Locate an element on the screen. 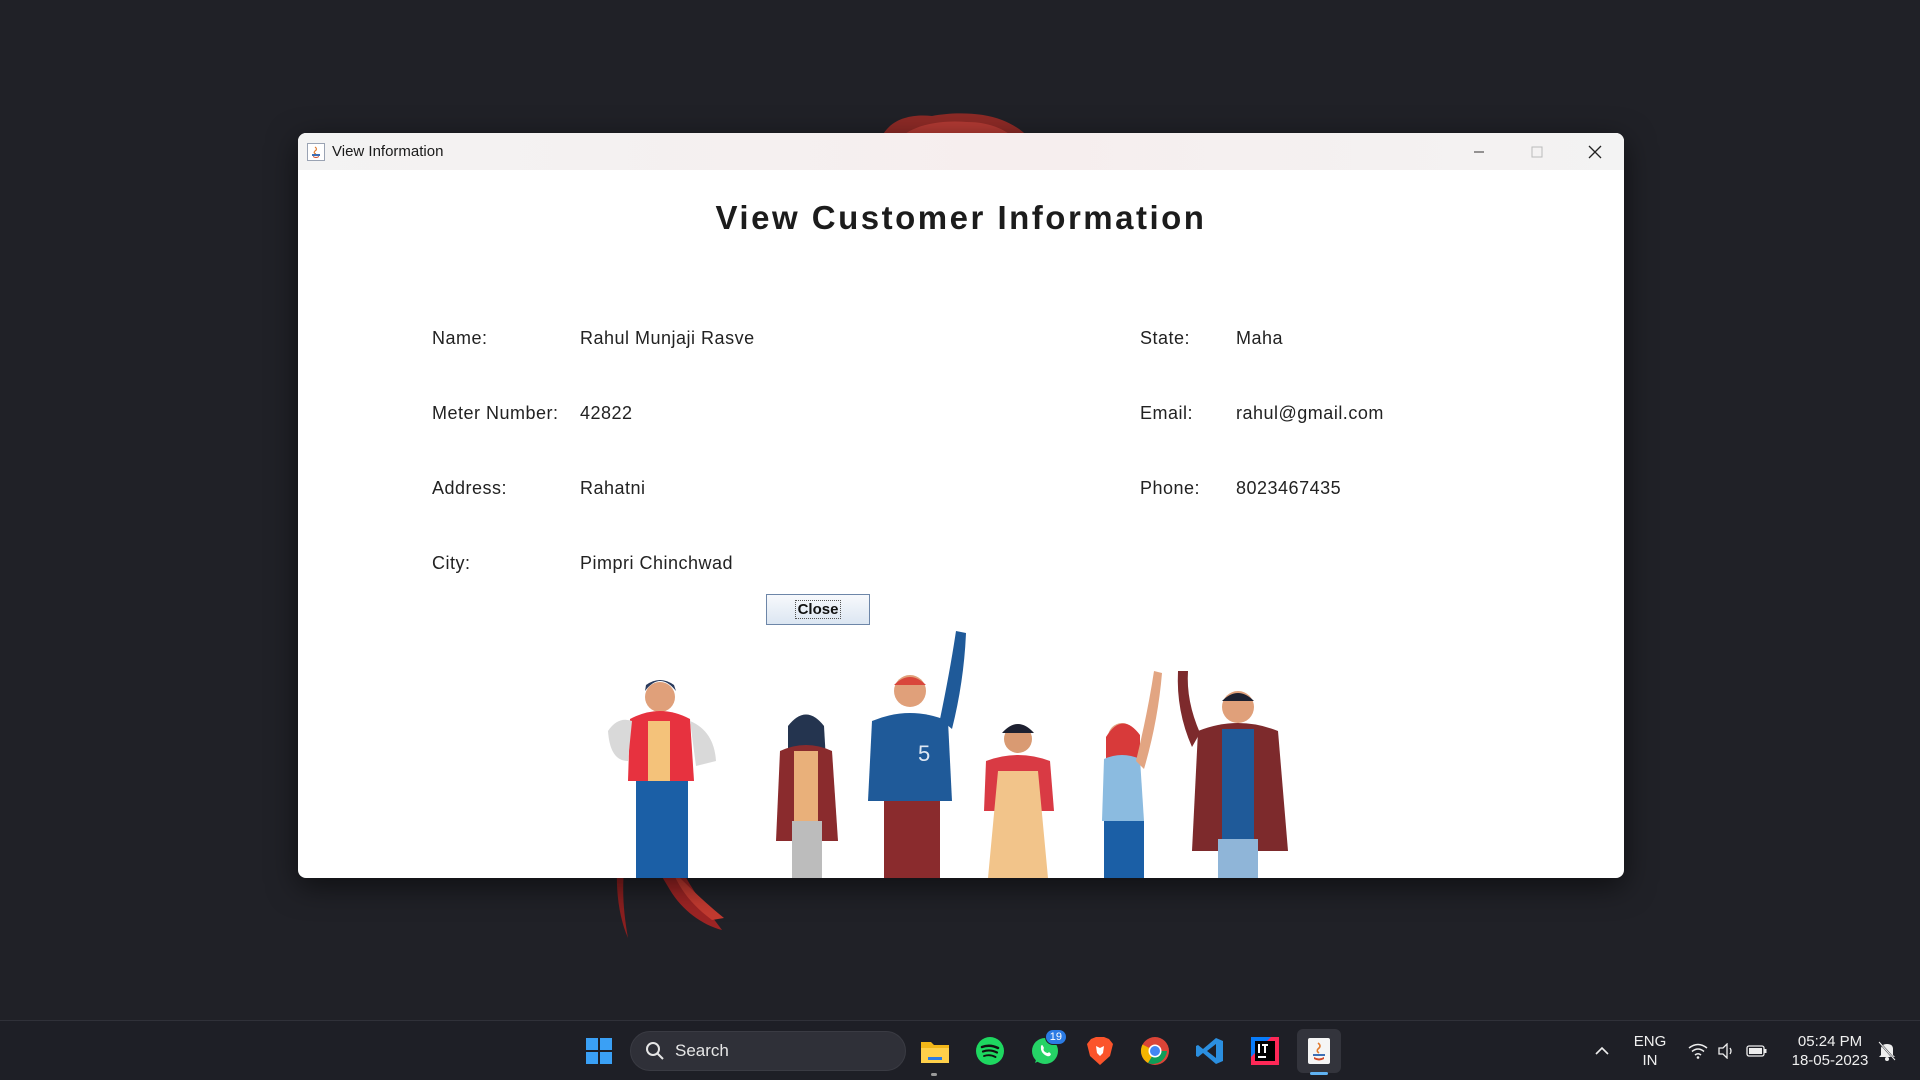  wifi-icon is located at coordinates (1698, 1051).